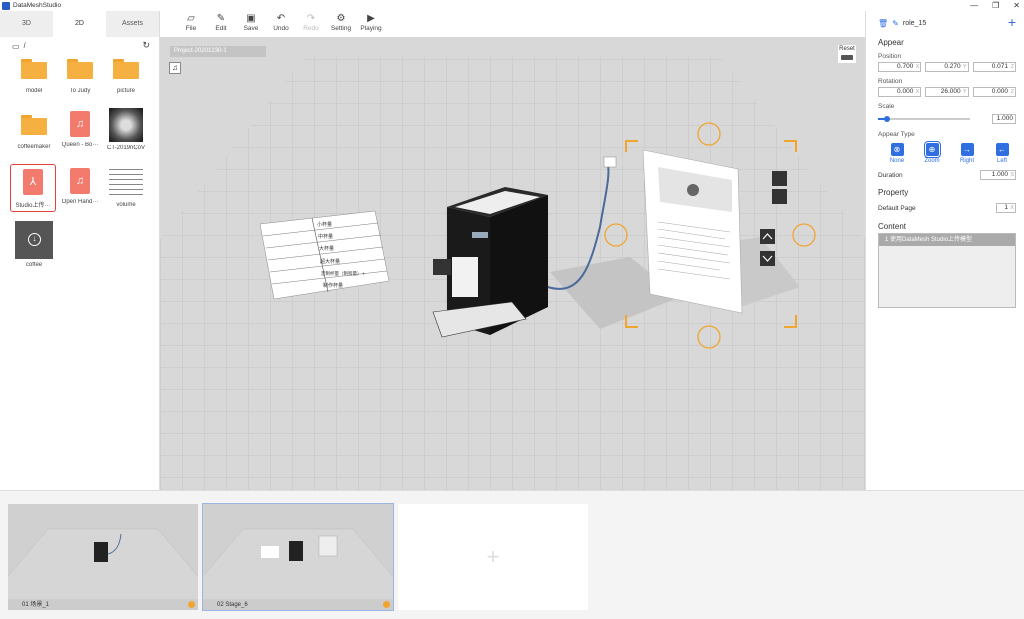  What do you see at coordinates (887, 119) in the screenshot?
I see `scale-knob` at bounding box center [887, 119].